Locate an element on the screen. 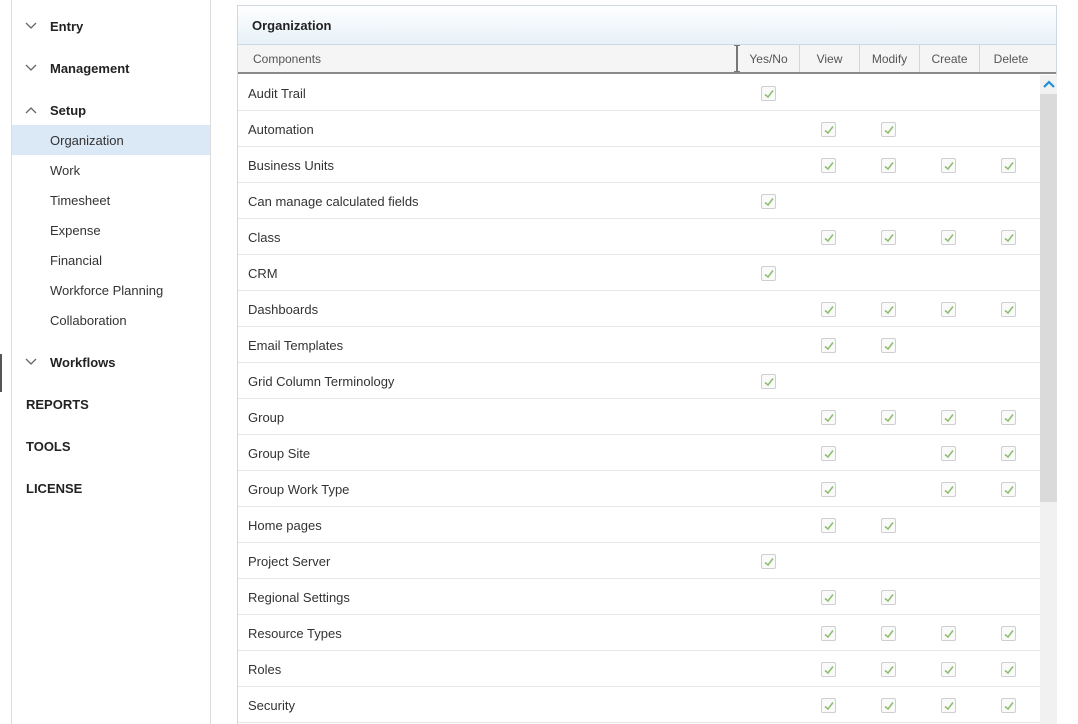 The height and width of the screenshot is (724, 1078). collapse-handle is located at coordinates (1, 373).